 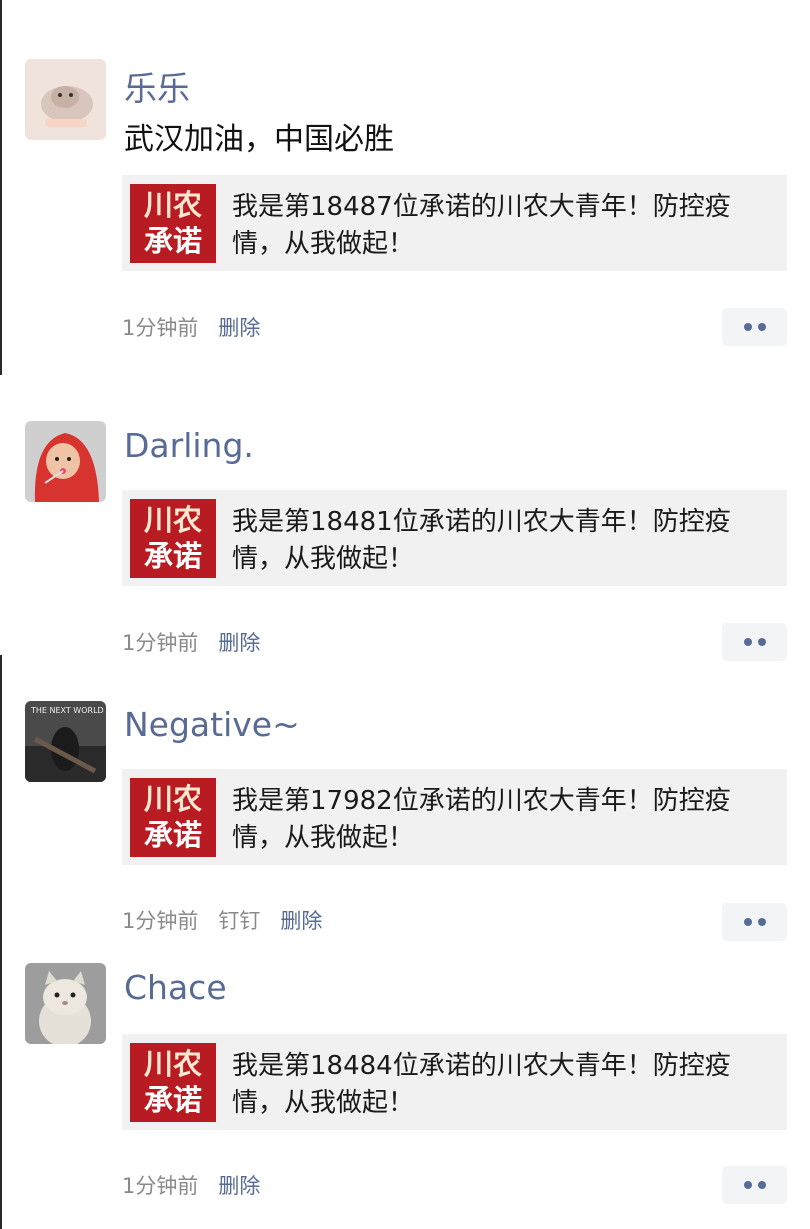 I want to click on svg-text: THE NEXT WORLD, so click(x=67, y=710).